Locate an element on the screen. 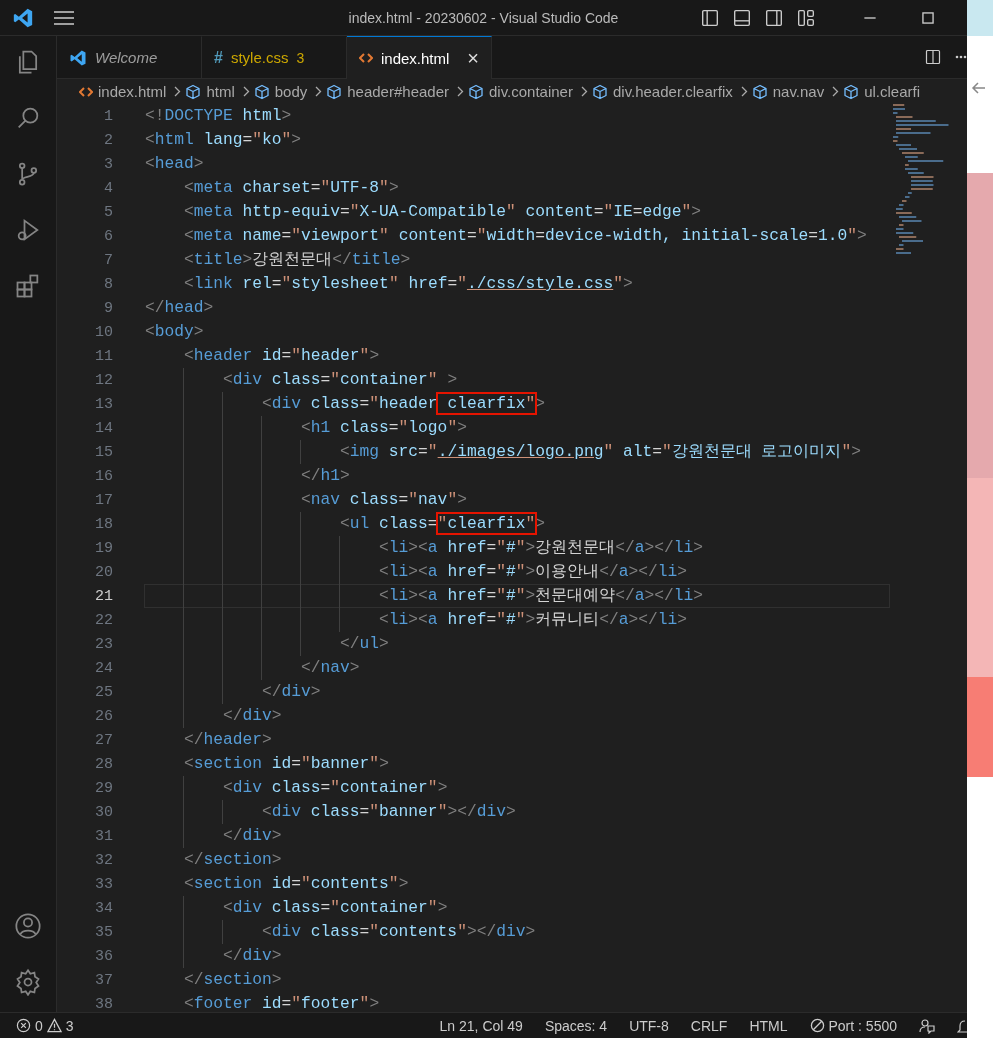  secondary-sidebar-icon is located at coordinates (774, 17).